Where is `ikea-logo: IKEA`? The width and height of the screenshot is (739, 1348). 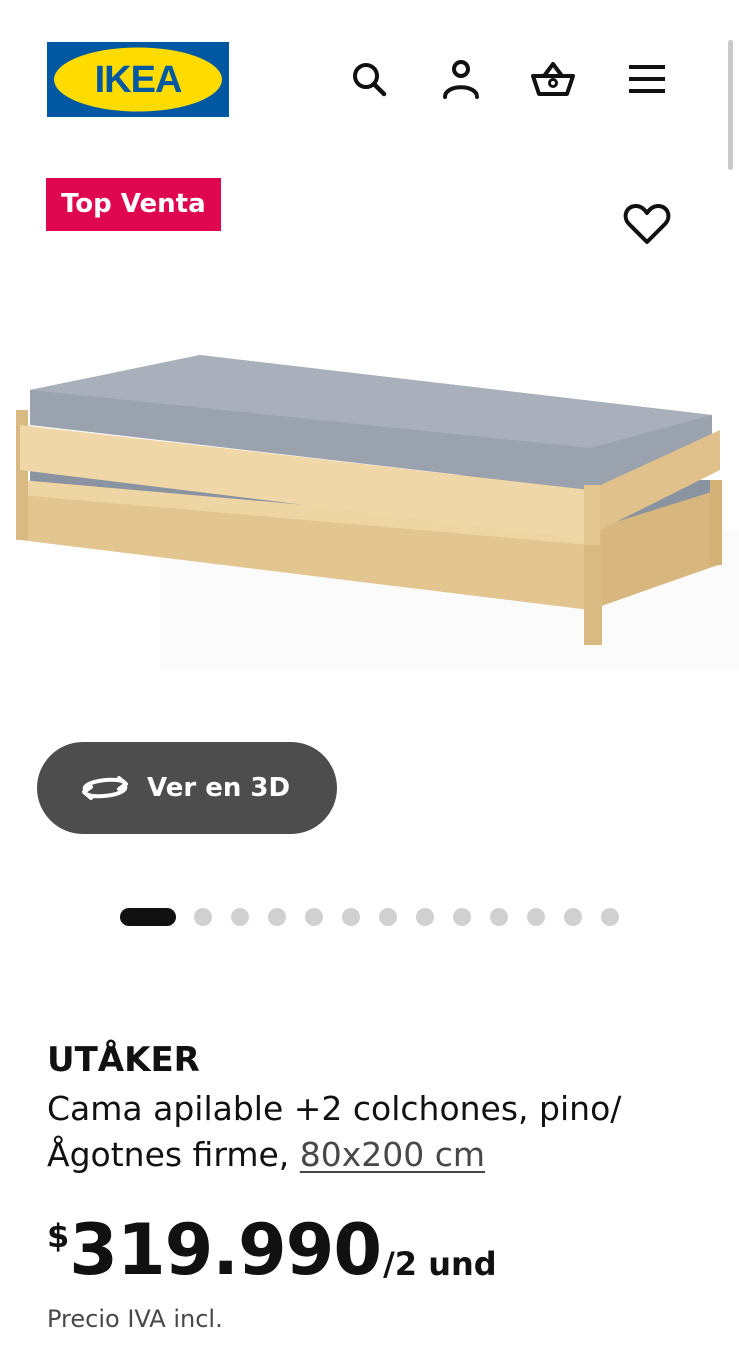 ikea-logo: IKEA is located at coordinates (138, 79).